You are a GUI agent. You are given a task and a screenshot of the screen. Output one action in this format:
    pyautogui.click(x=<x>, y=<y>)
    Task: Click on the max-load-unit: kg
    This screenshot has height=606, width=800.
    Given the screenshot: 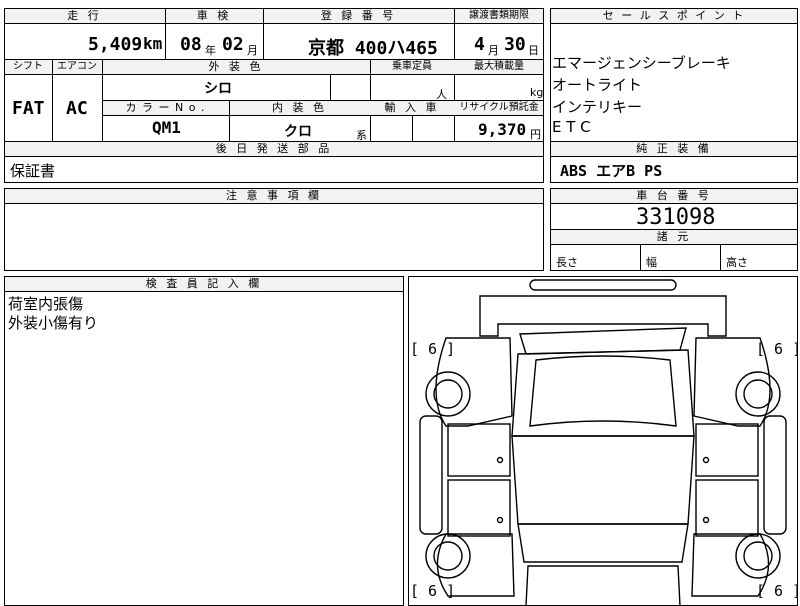 What is the action you would take?
    pyautogui.click(x=537, y=92)
    